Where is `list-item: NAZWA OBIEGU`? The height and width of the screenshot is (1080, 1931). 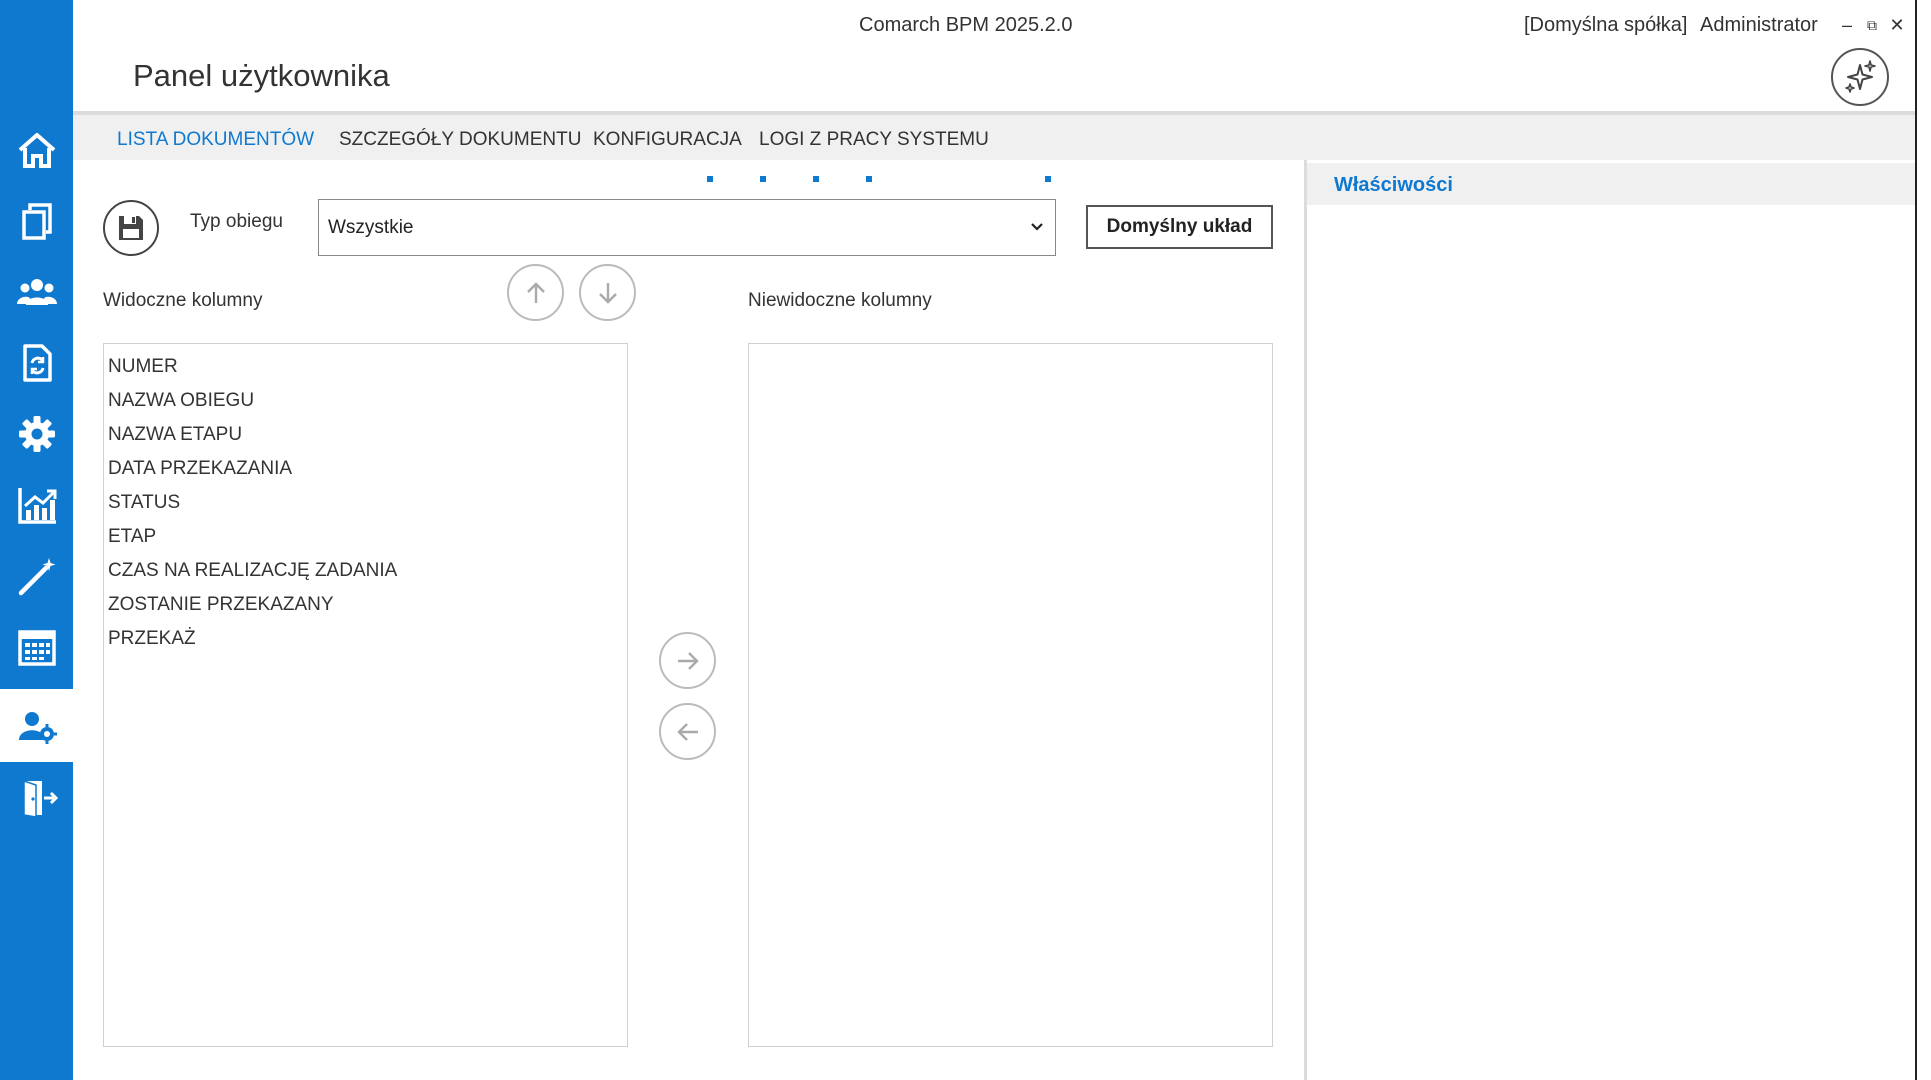 list-item: NAZWA OBIEGU is located at coordinates (365, 401).